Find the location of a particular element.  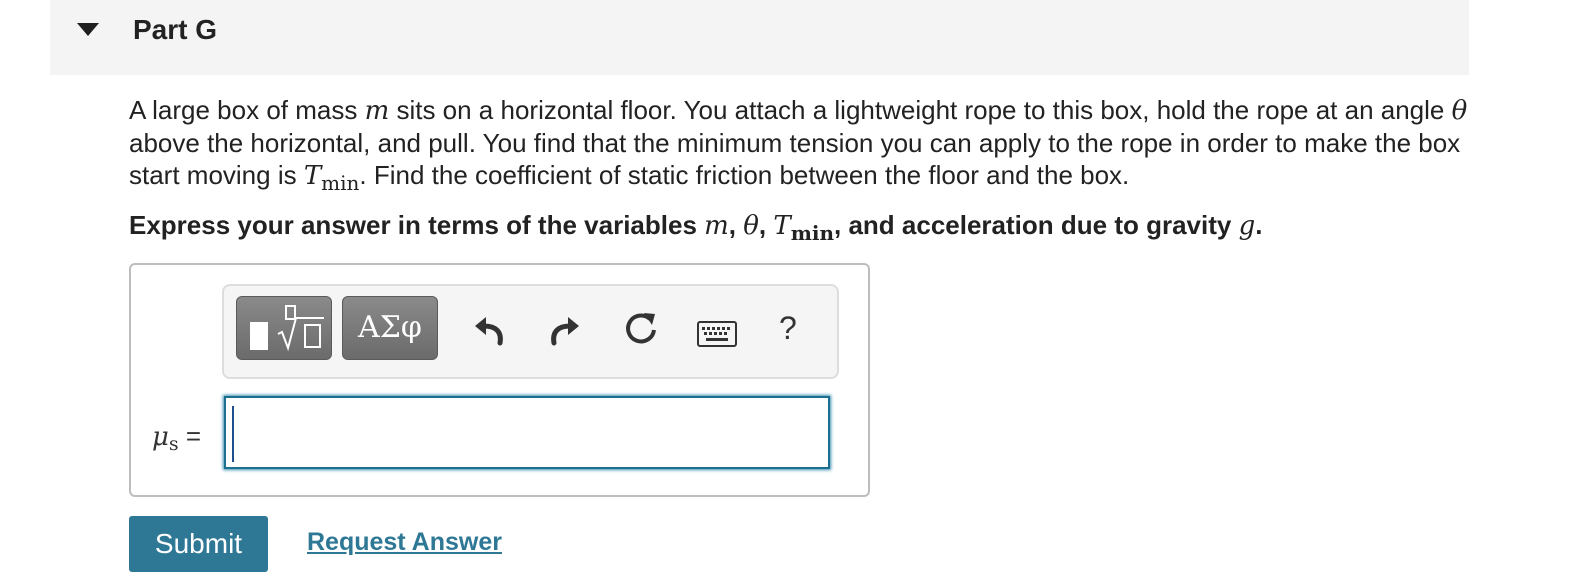

part-title: Part G is located at coordinates (175, 29).